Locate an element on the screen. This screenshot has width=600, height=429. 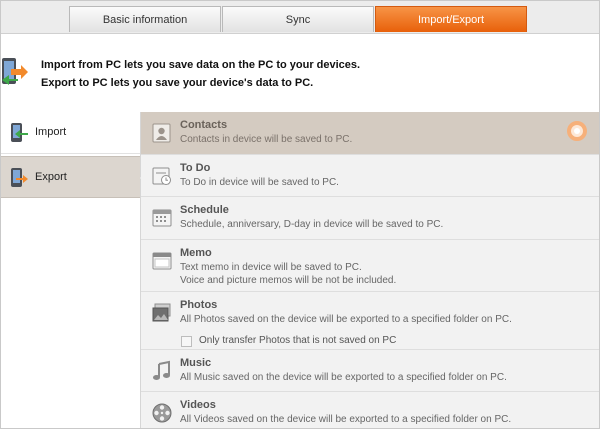
list-item-title: Photos is located at coordinates (199, 305).